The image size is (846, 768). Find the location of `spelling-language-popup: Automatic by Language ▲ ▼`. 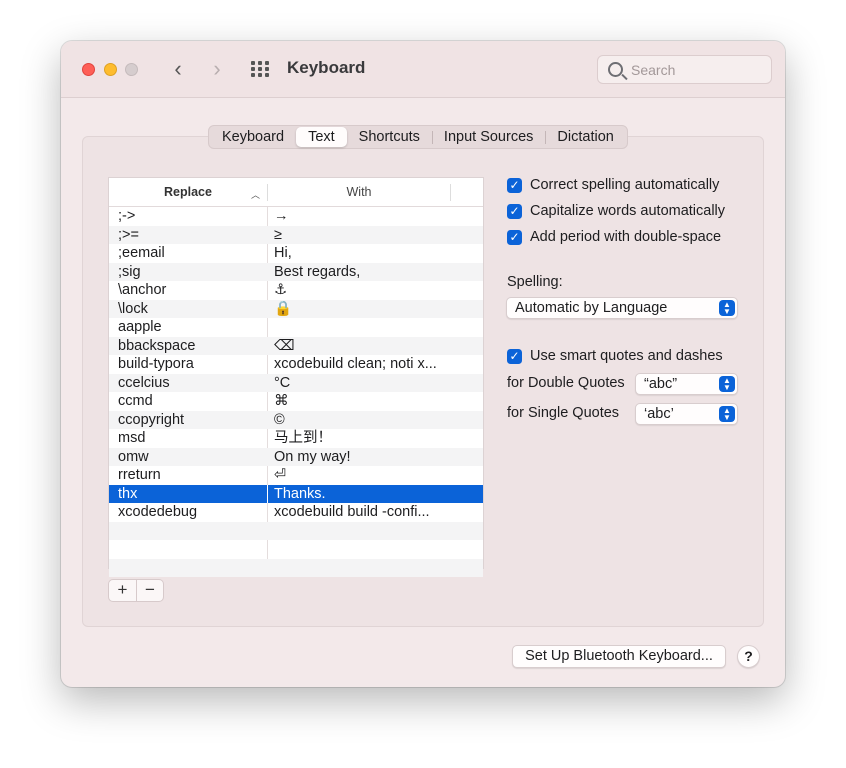

spelling-language-popup: Automatic by Language ▲ ▼ is located at coordinates (622, 308).